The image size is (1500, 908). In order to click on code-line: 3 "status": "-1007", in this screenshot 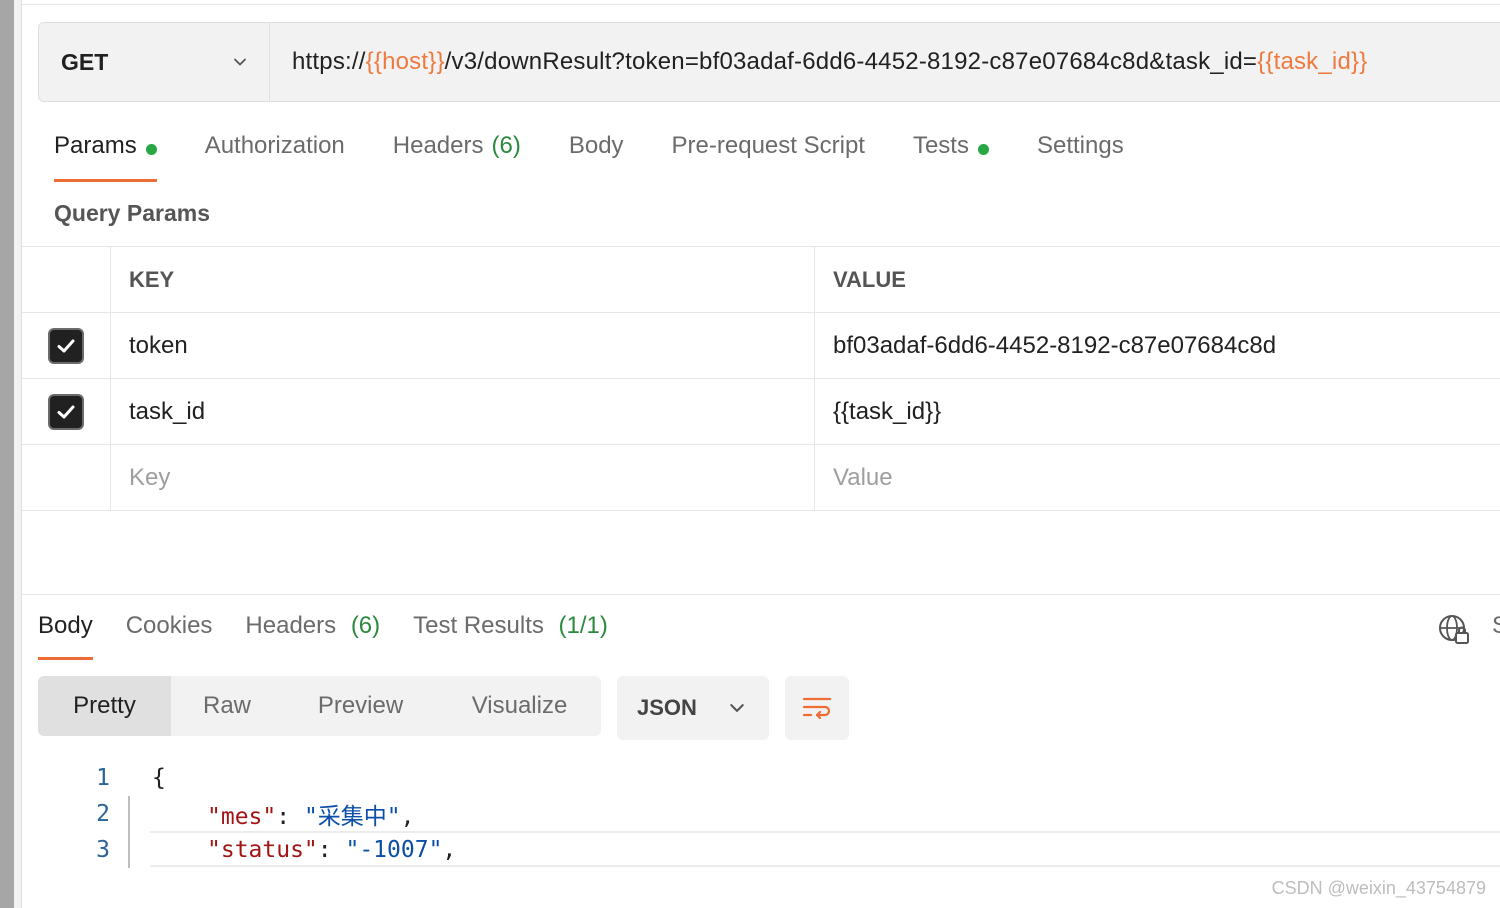, I will do `click(761, 850)`.